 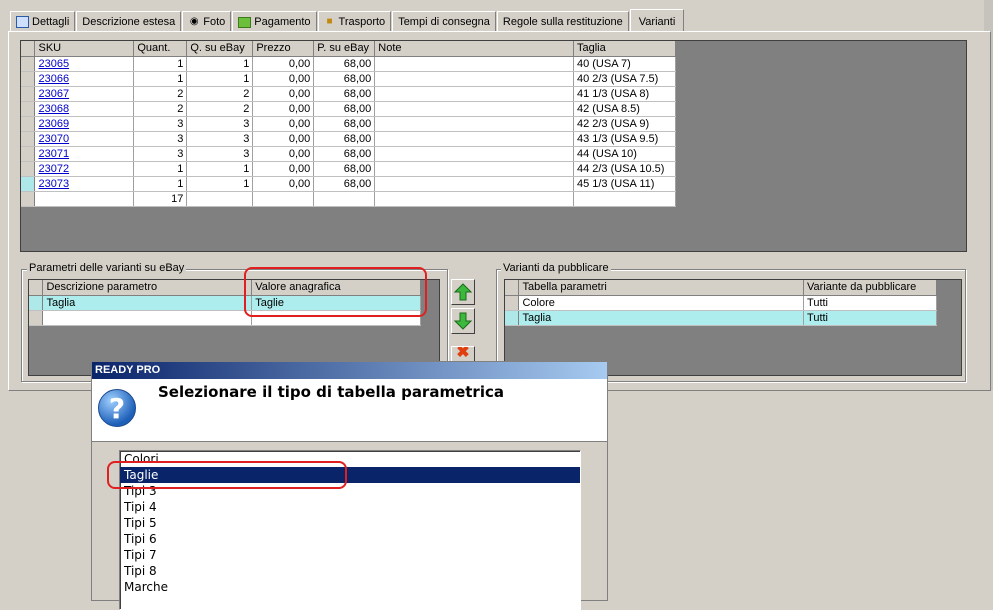 I want to click on sku-cell: 23070, so click(x=84, y=139).